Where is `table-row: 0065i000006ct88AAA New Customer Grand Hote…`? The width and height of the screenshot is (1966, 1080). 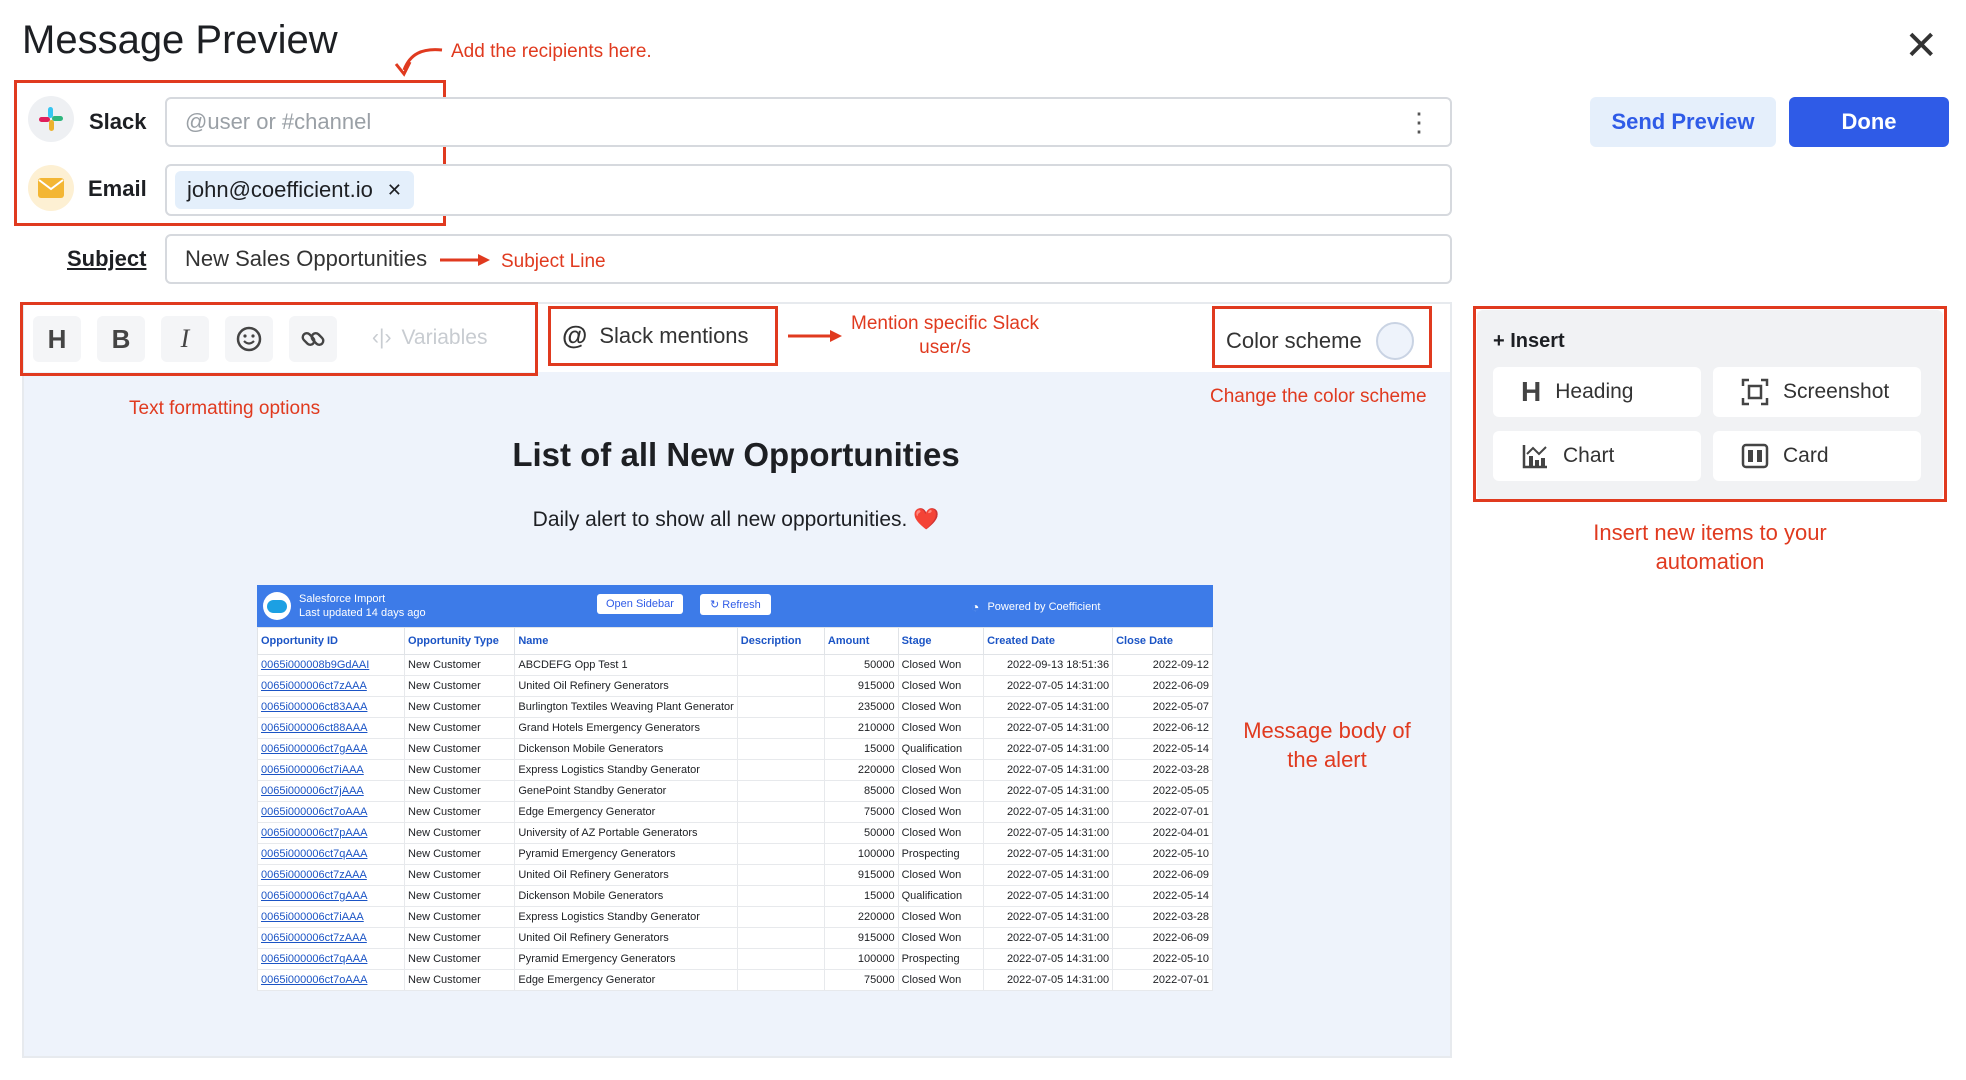 table-row: 0065i000006ct88AAA New Customer Grand Hote… is located at coordinates (734, 728).